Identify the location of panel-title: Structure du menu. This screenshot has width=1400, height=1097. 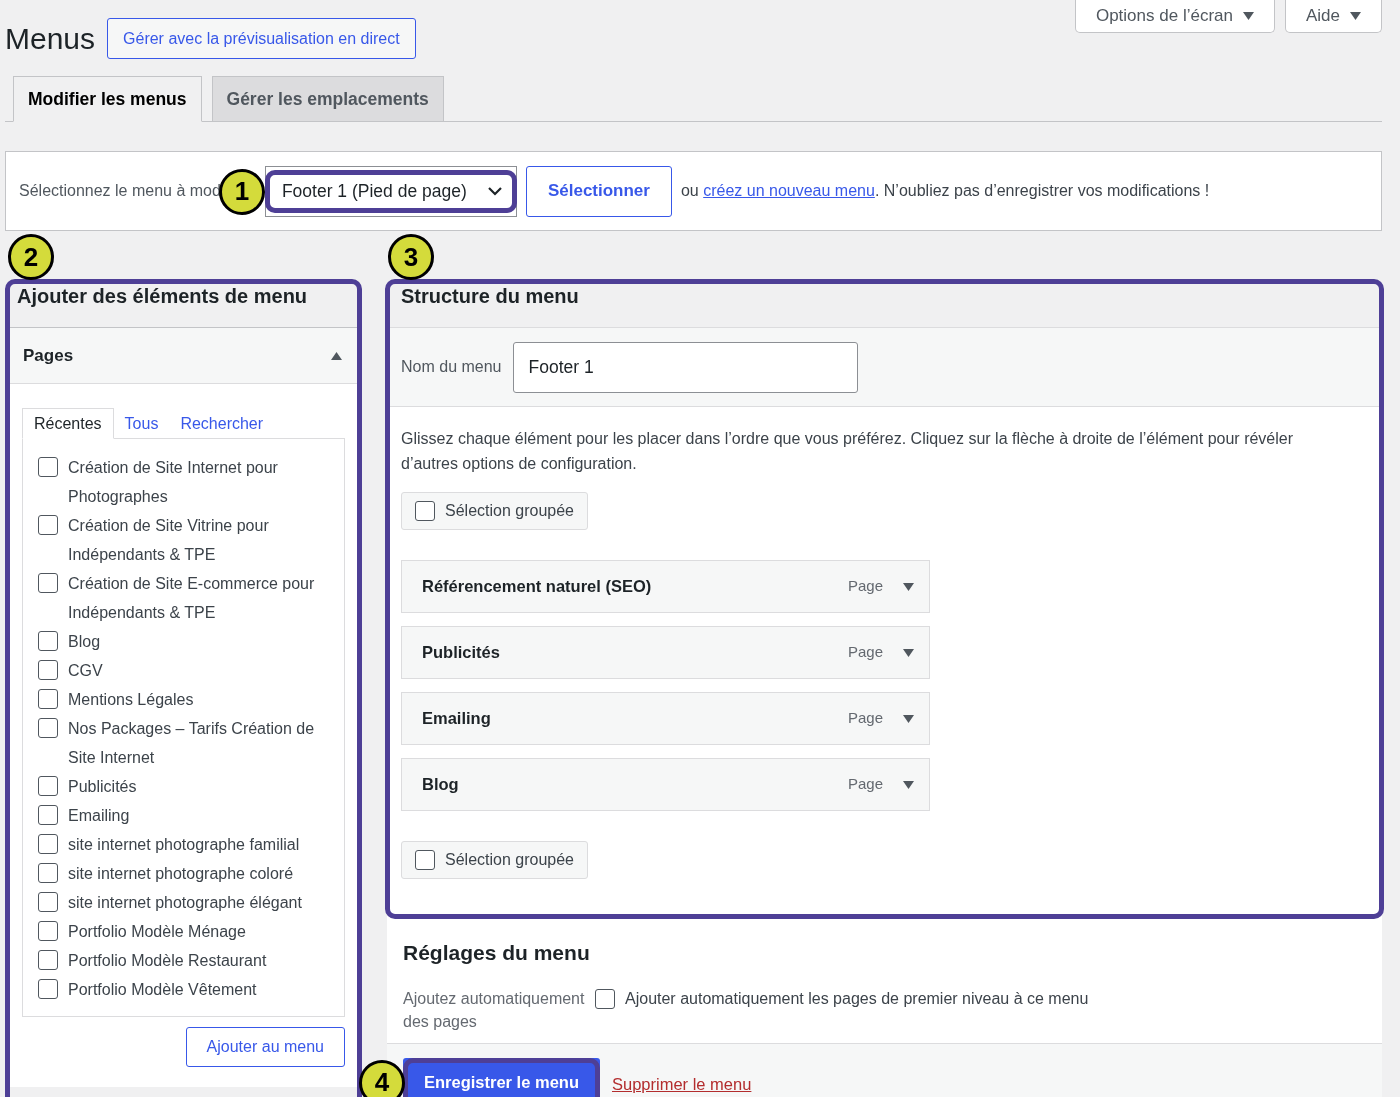
(490, 296).